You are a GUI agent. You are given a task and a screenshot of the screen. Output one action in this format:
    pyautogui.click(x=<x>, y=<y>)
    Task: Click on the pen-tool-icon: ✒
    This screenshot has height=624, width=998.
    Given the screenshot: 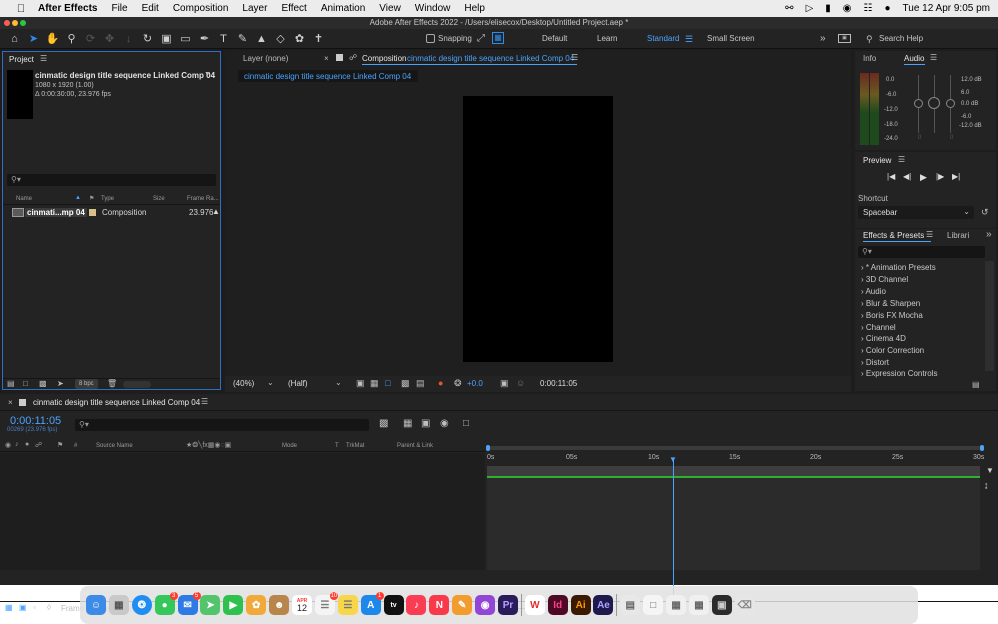 What is the action you would take?
    pyautogui.click(x=204, y=39)
    